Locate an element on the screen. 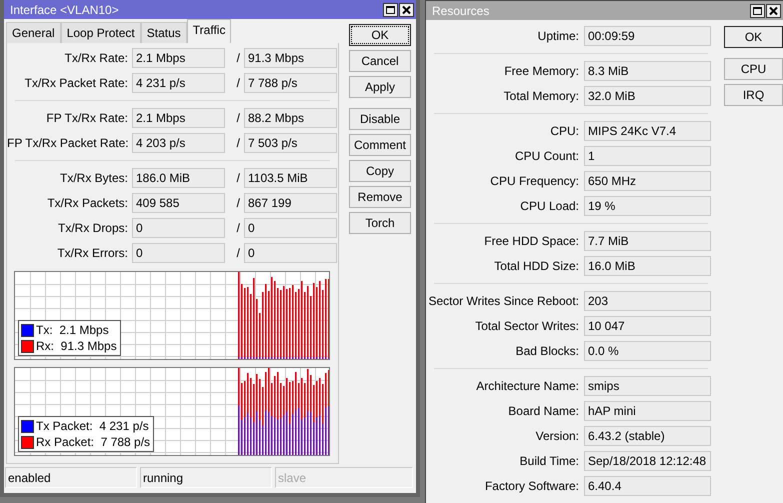 The width and height of the screenshot is (783, 503). tab: Loop Protect is located at coordinates (100, 32).